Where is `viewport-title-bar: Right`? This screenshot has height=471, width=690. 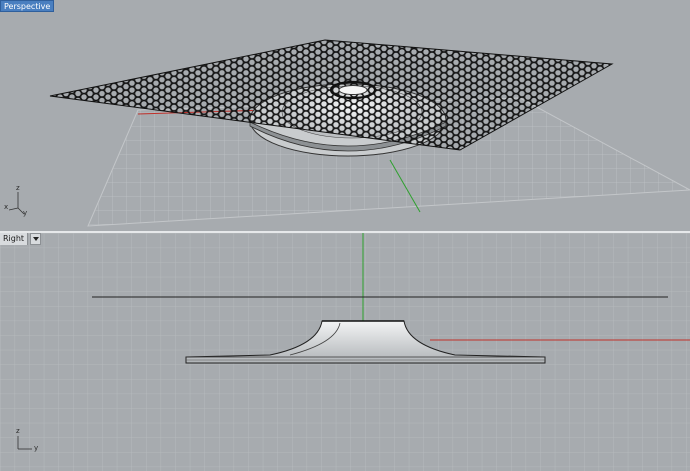 viewport-title-bar: Right is located at coordinates (21, 239).